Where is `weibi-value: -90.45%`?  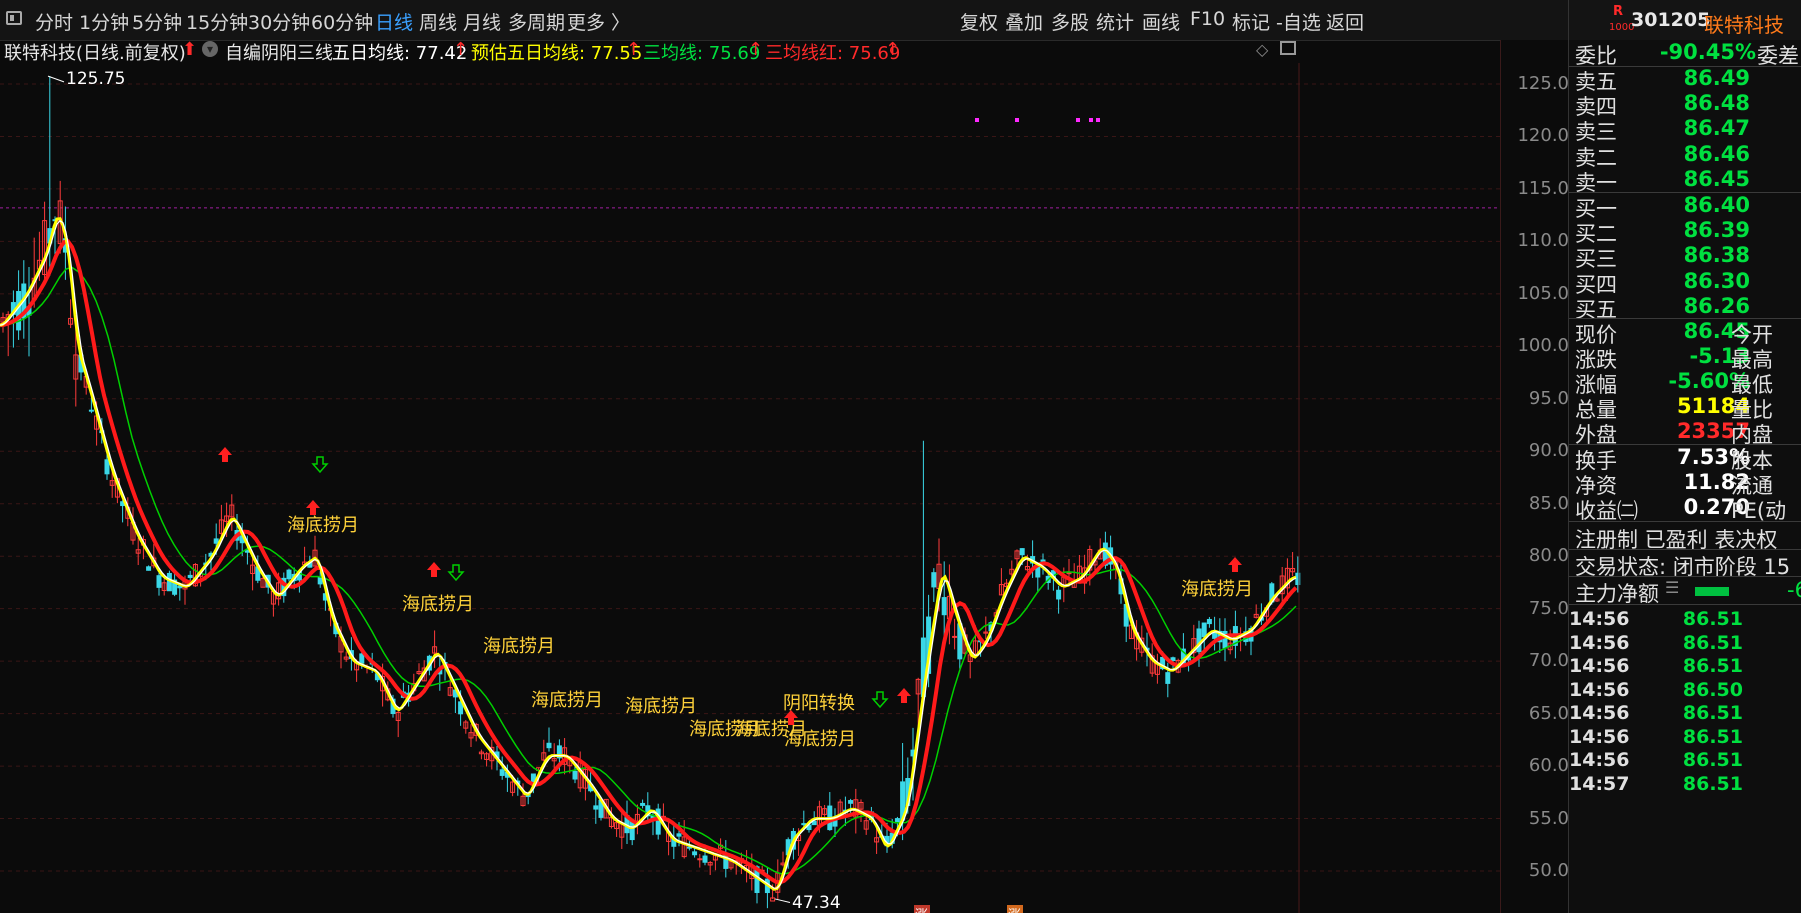
weibi-value: -90.45% is located at coordinates (1707, 52).